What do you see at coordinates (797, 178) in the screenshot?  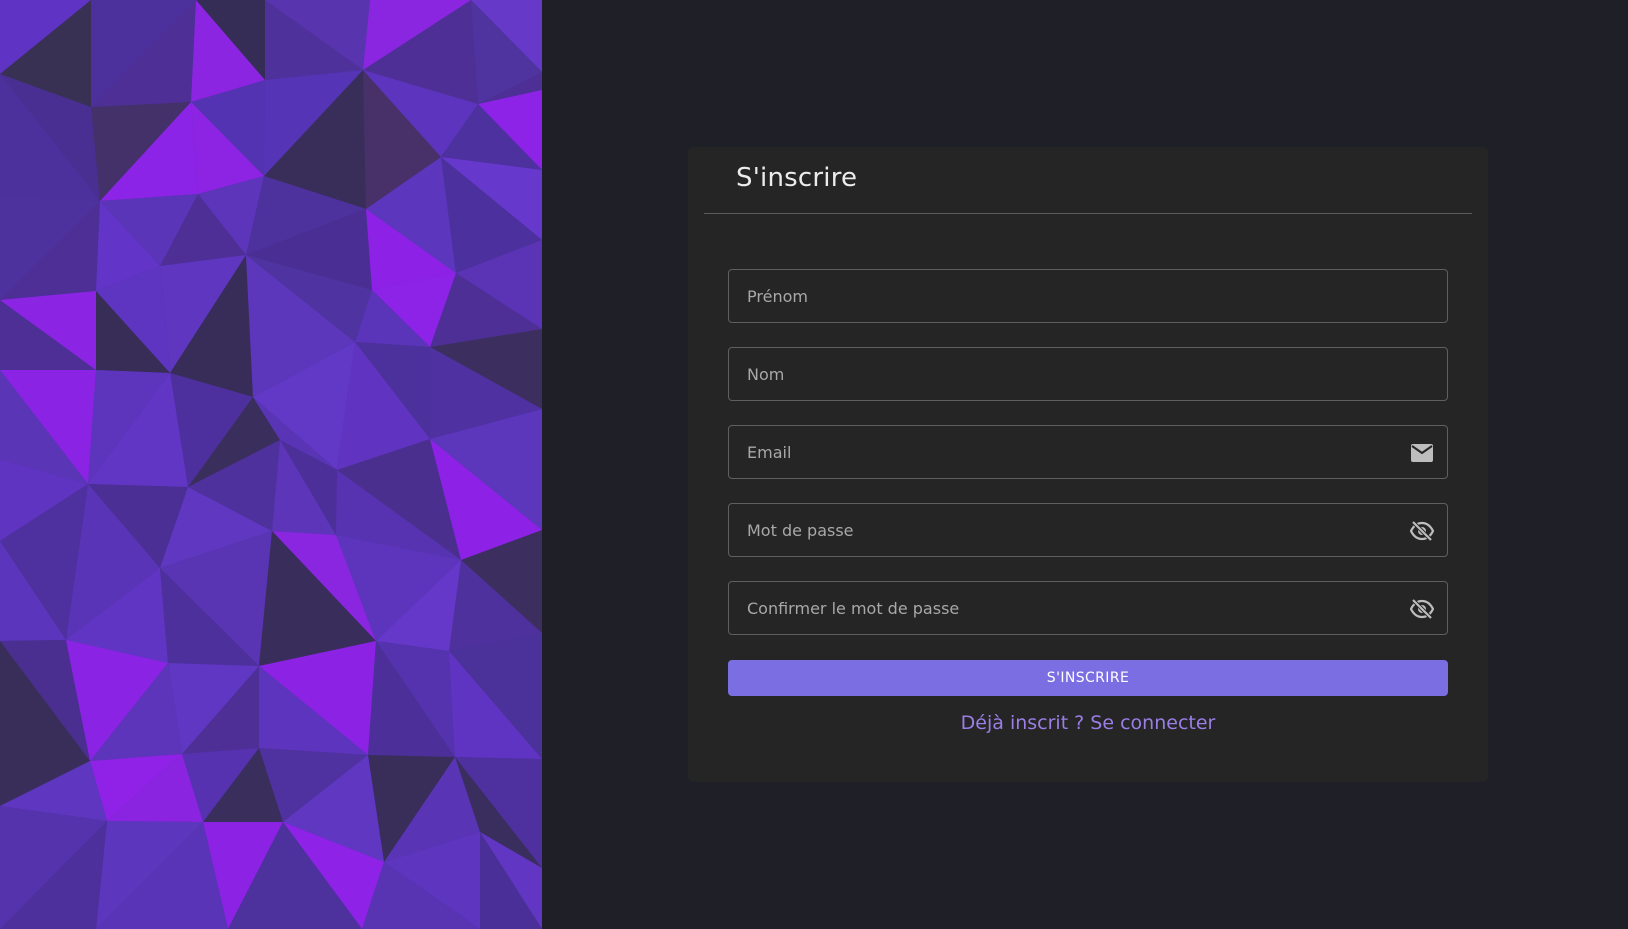 I see `page-title: S'inscrire` at bounding box center [797, 178].